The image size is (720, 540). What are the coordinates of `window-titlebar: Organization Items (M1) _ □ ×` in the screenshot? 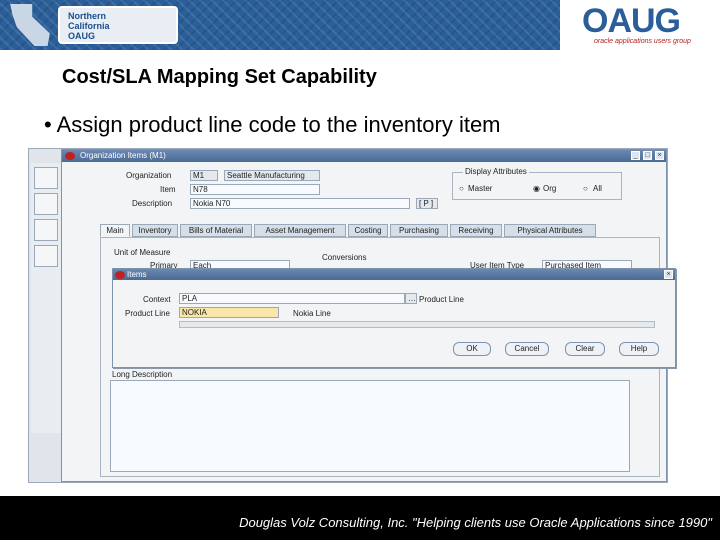 It's located at (364, 156).